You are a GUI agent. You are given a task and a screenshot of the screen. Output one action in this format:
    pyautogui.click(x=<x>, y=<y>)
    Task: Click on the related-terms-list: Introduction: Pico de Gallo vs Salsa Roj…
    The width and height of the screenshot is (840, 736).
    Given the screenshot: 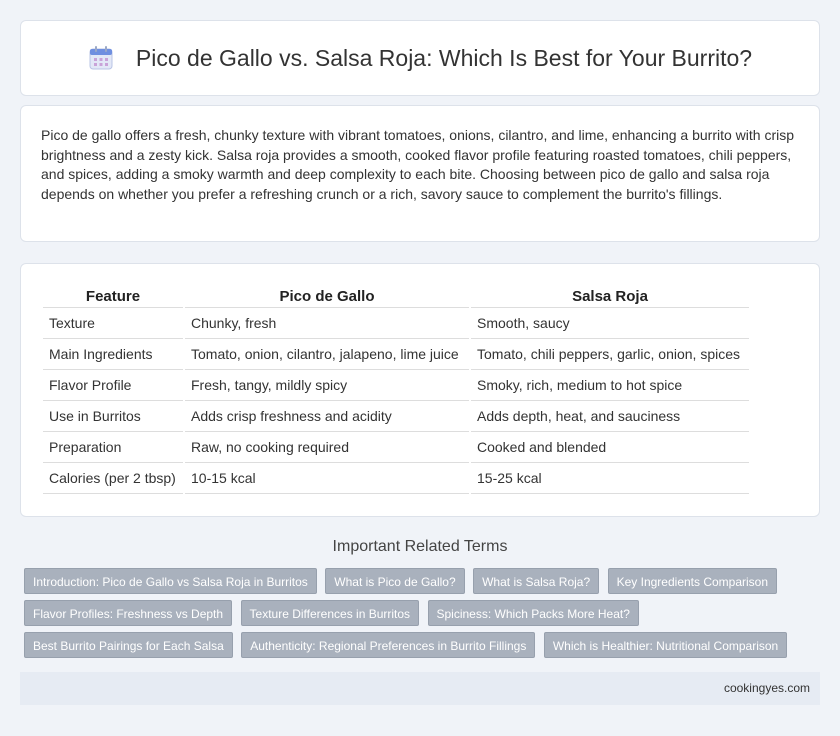 What is the action you would take?
    pyautogui.click(x=419, y=616)
    